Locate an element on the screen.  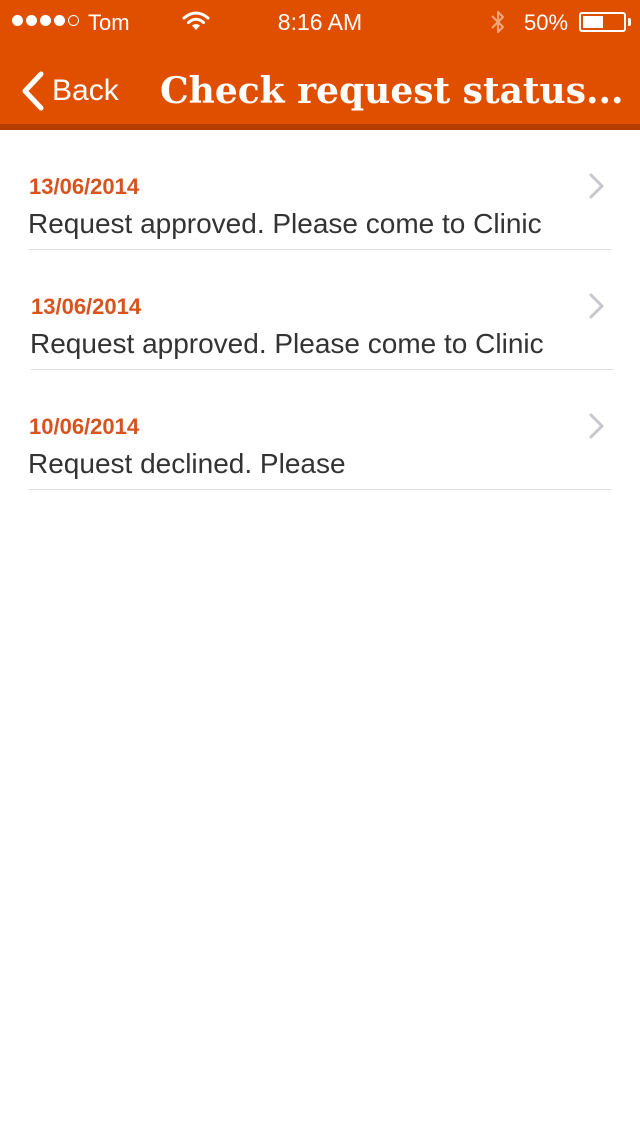
battery-tip is located at coordinates (629, 22).